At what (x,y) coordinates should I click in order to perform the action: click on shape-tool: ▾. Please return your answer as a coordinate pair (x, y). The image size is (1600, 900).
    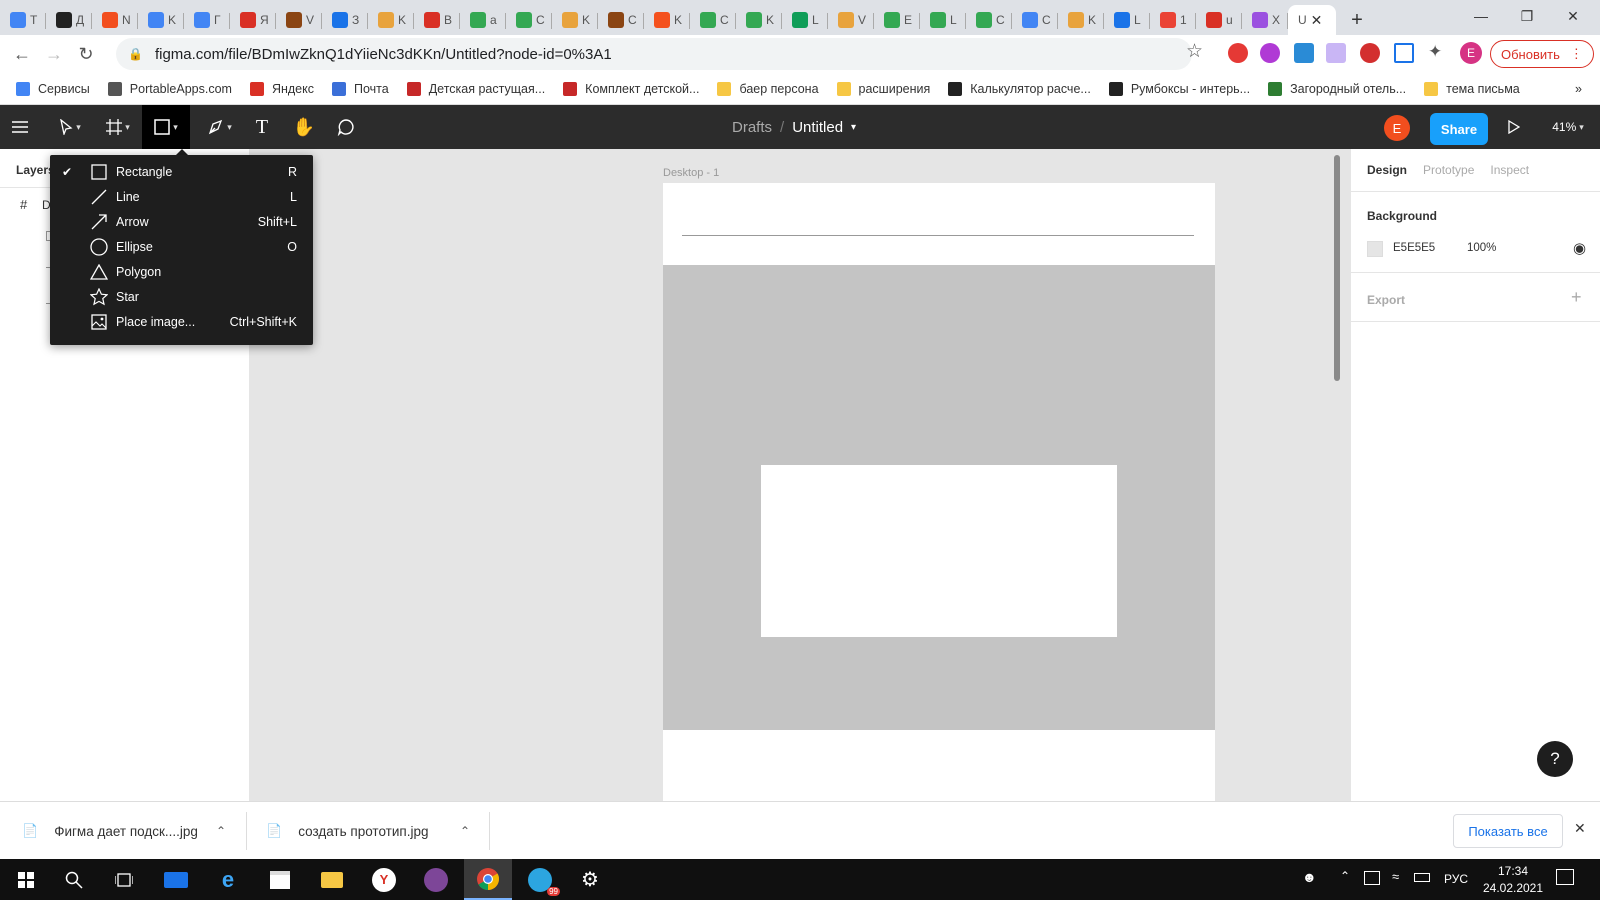
    Looking at the image, I should click on (166, 127).